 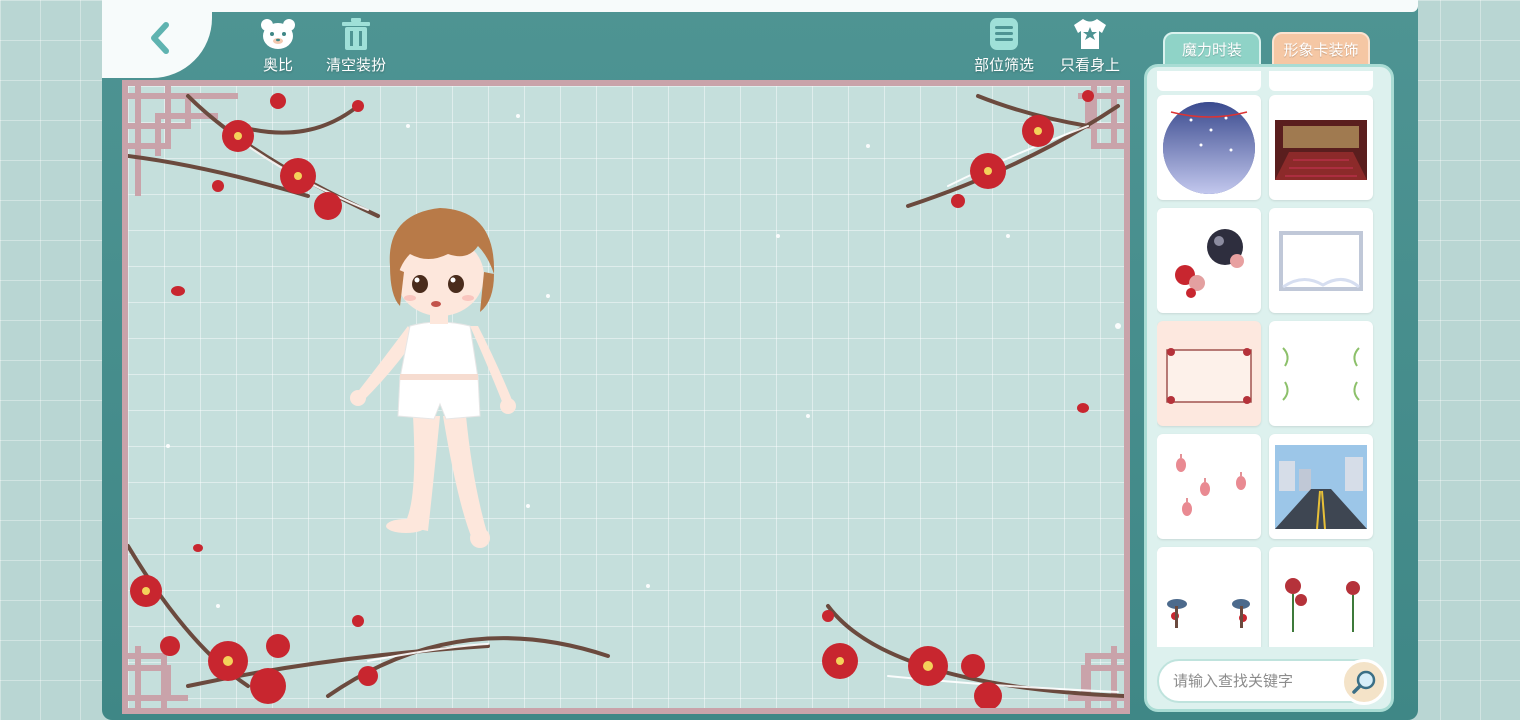 I want to click on part-filter-label: 部位筛选, so click(x=1004, y=65).